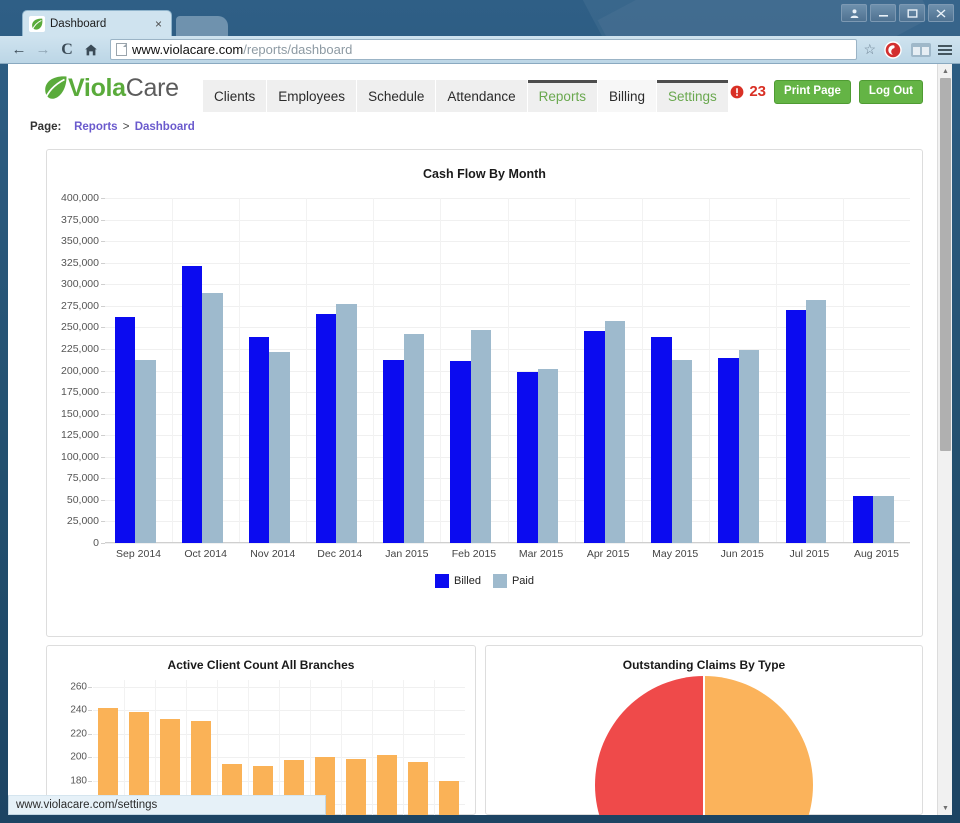 This screenshot has width=960, height=823. I want to click on url-path: /reports/dashboard, so click(298, 49).